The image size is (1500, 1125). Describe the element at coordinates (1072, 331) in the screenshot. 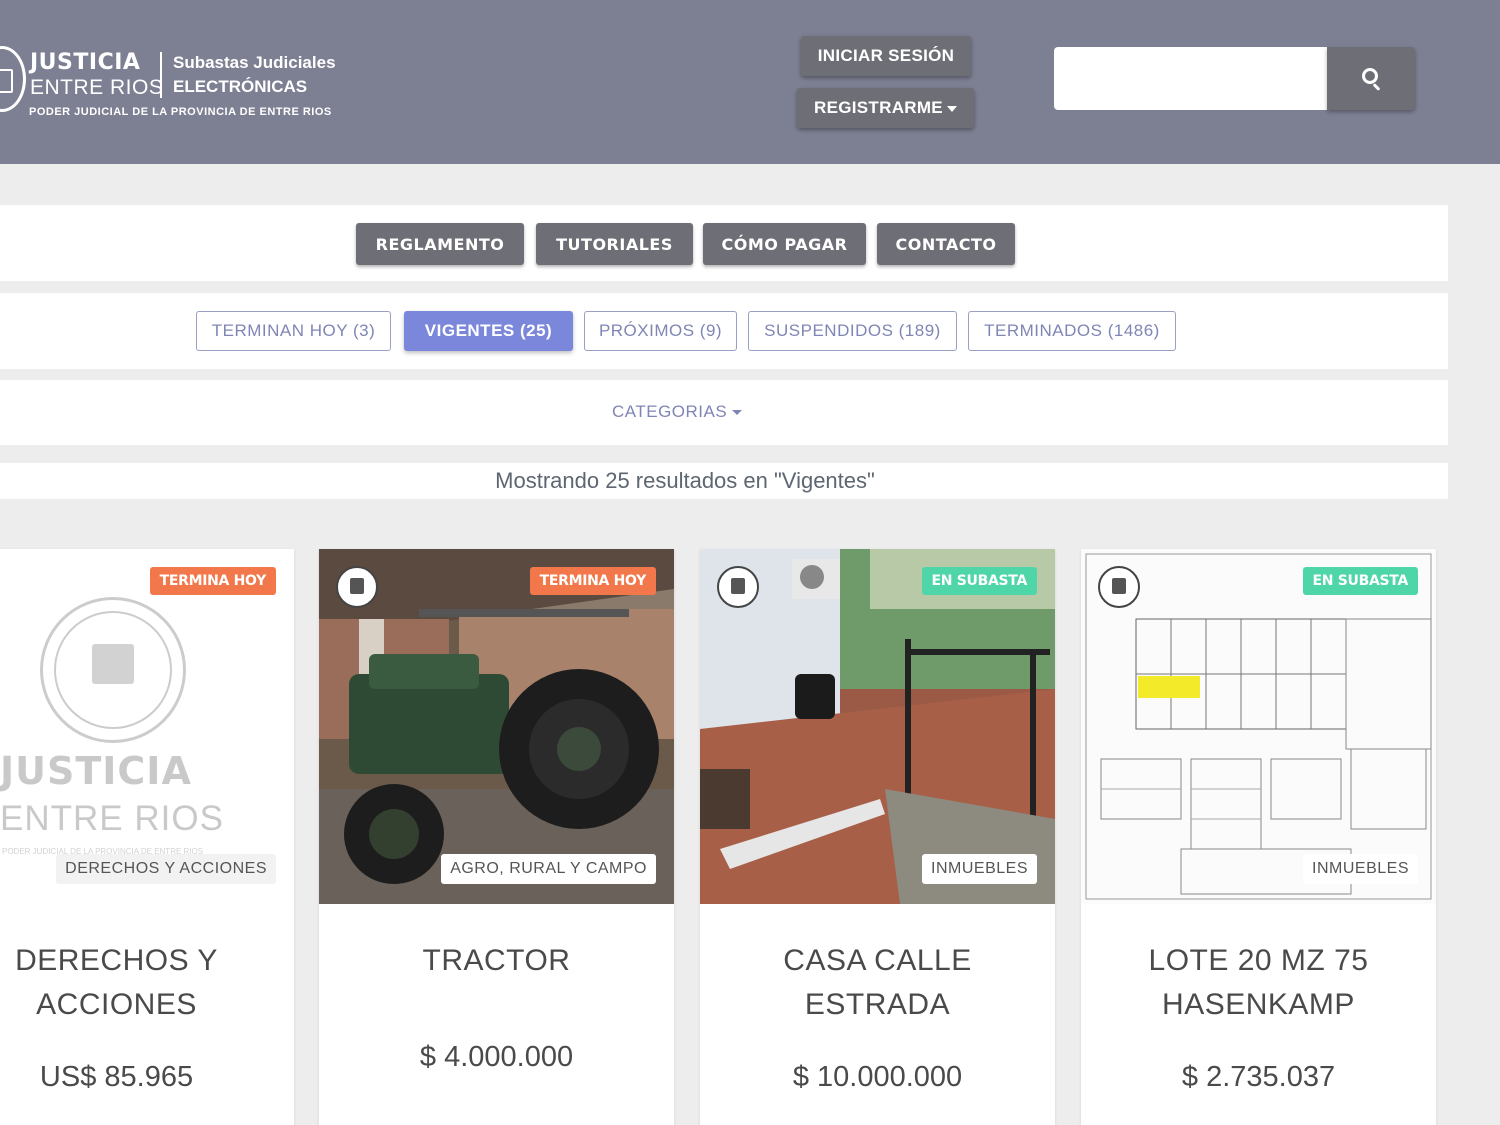

I see `filter-terminados: TERMINADOS (1486)` at that location.